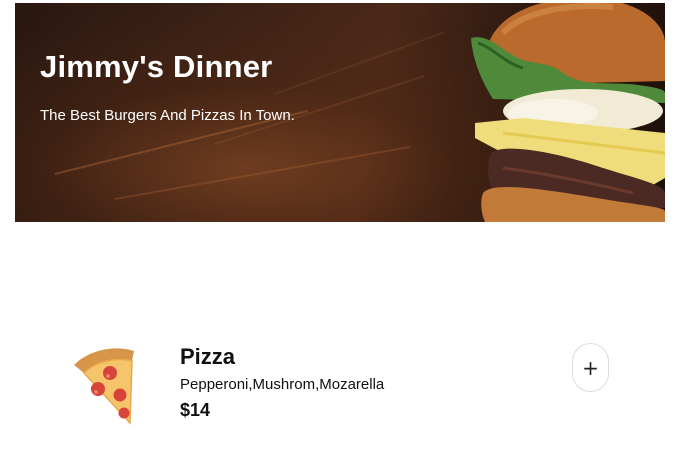  I want to click on add-to-cart-button: +, so click(590, 367).